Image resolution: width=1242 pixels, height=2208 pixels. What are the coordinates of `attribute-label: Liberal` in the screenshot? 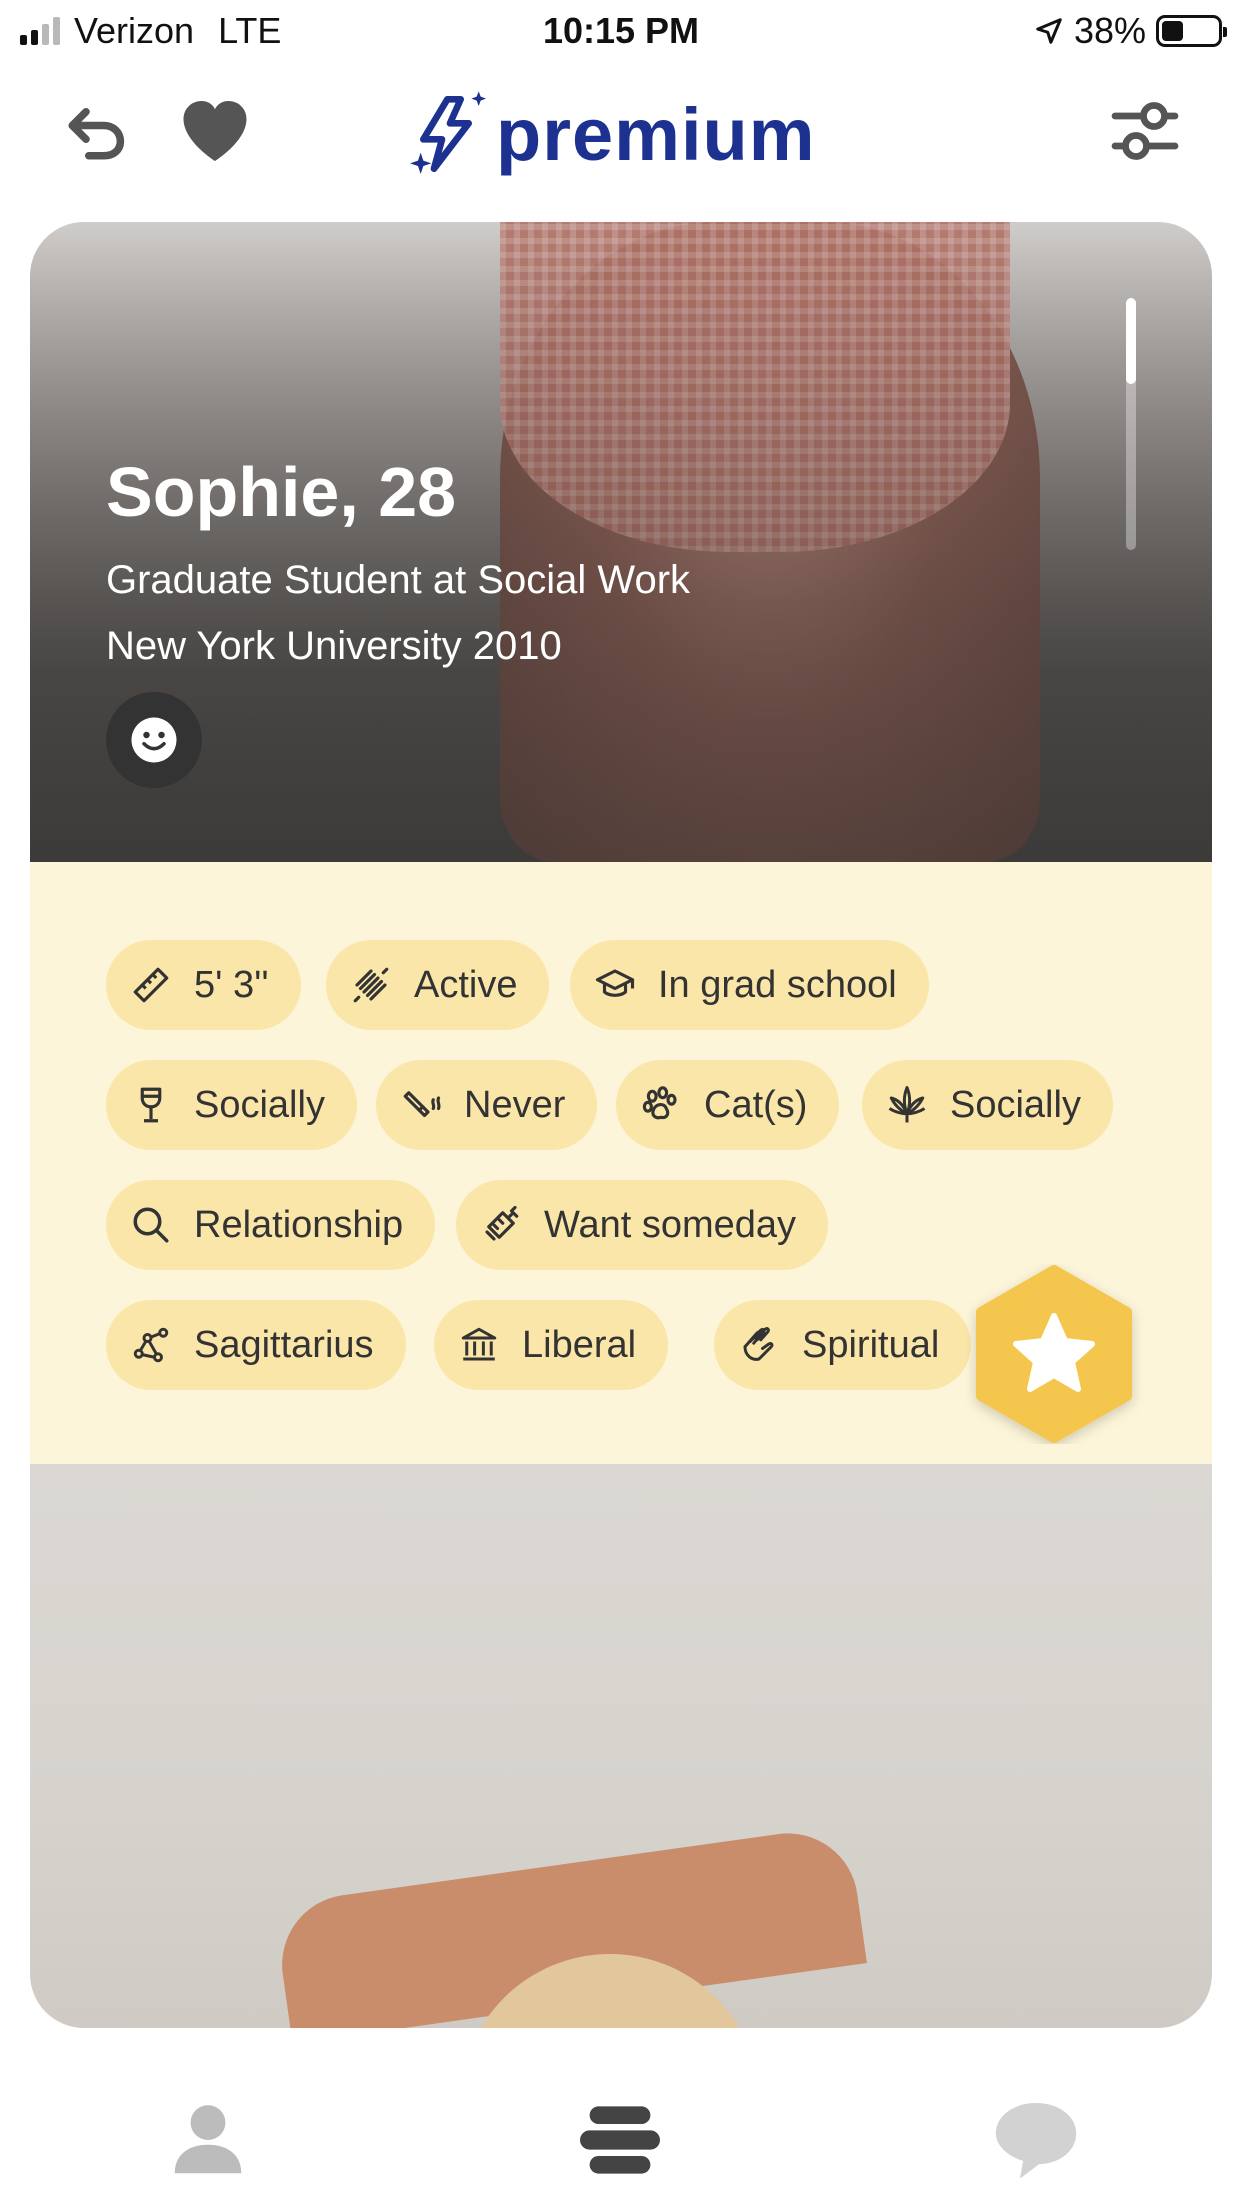 It's located at (579, 1344).